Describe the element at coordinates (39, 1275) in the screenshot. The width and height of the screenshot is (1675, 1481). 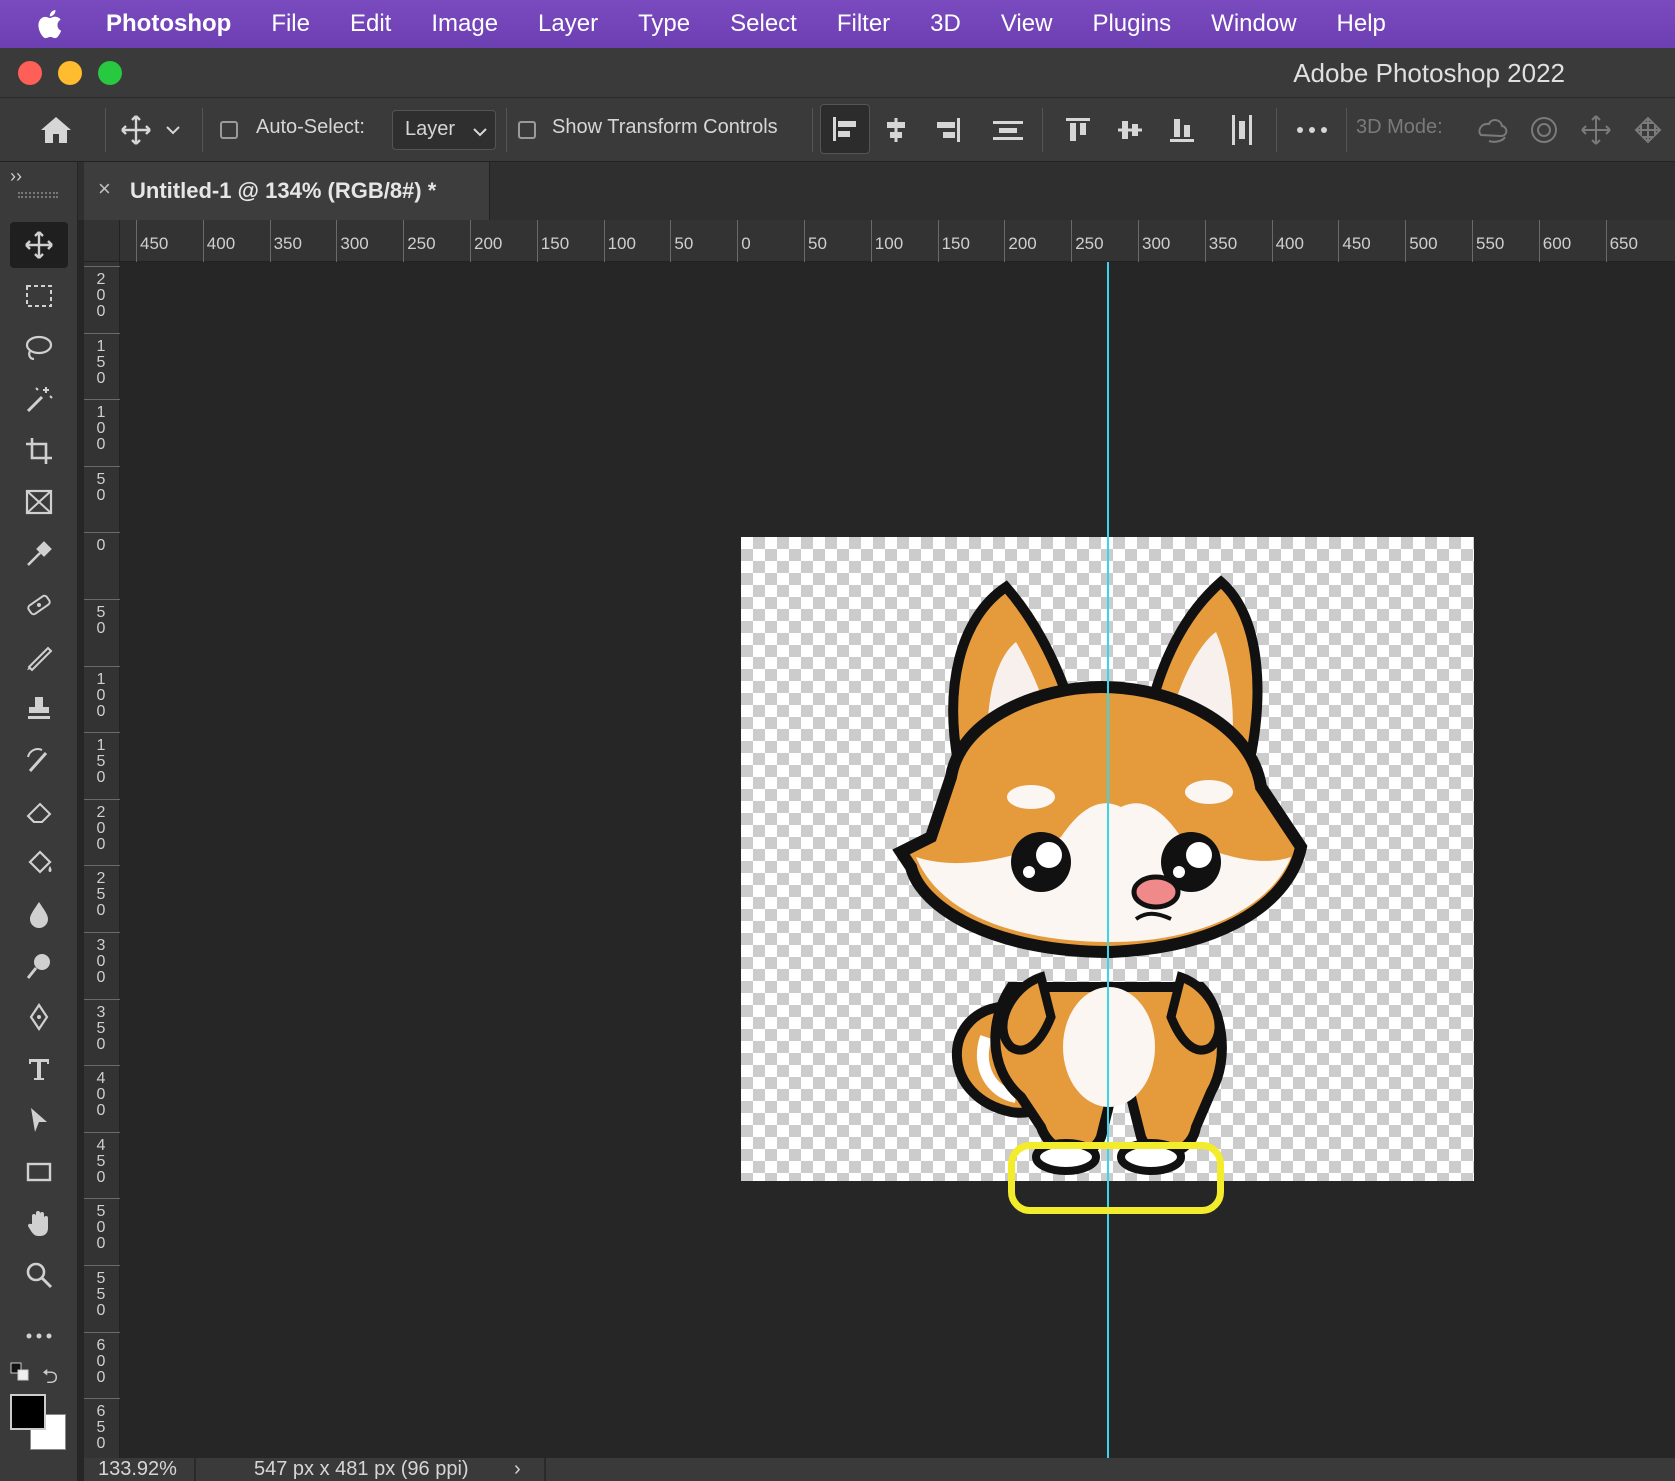
I see `zoom-tool` at that location.